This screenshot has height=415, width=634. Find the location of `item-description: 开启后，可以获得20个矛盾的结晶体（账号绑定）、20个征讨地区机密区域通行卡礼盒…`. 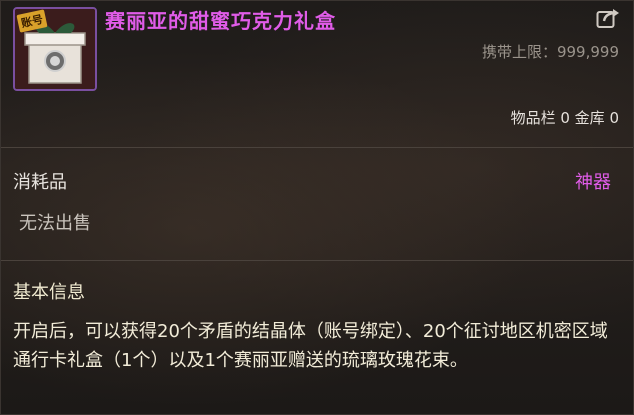

item-description: 开启后，可以获得20个矛盾的结晶体（账号绑定）、20个征讨地区机密区域通行卡礼盒… is located at coordinates (310, 346).